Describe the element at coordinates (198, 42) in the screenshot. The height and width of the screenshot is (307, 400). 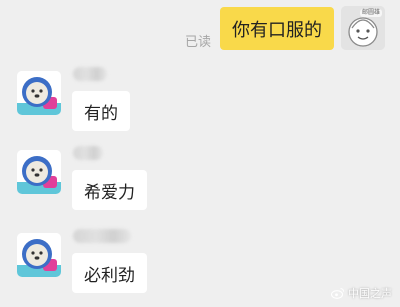
I see `read-receipt: 已读` at that location.